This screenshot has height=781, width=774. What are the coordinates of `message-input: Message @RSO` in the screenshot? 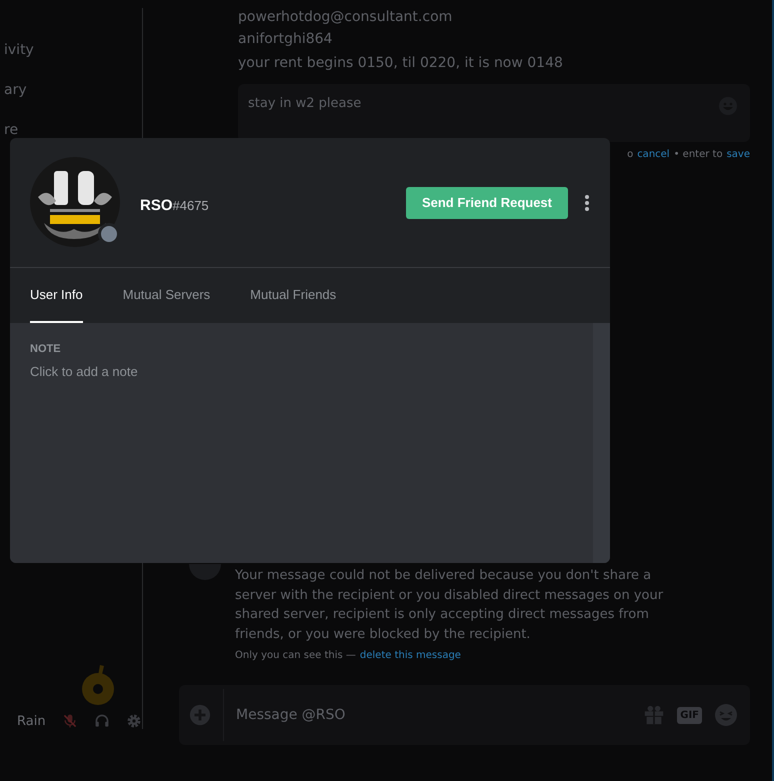 It's located at (427, 715).